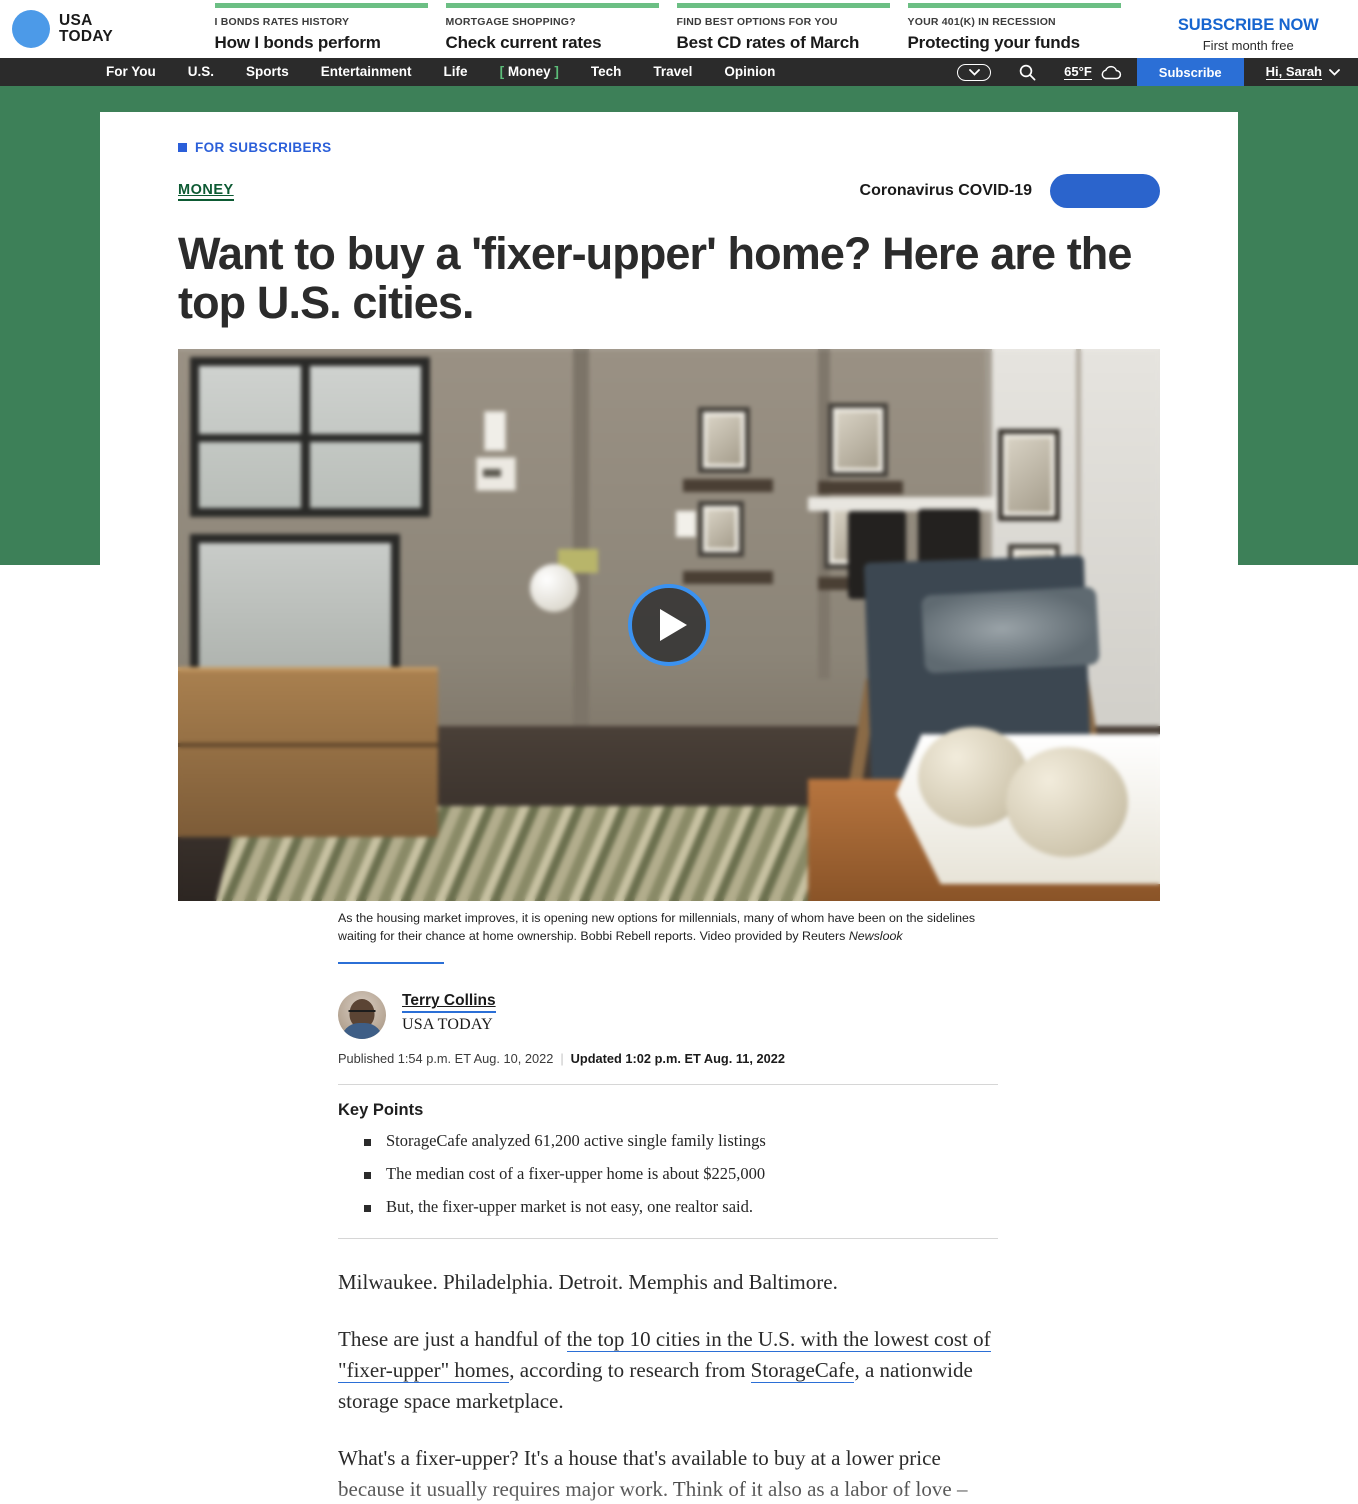 This screenshot has width=1358, height=1504. I want to click on logo-wordmark: USA TODAY, so click(86, 29).